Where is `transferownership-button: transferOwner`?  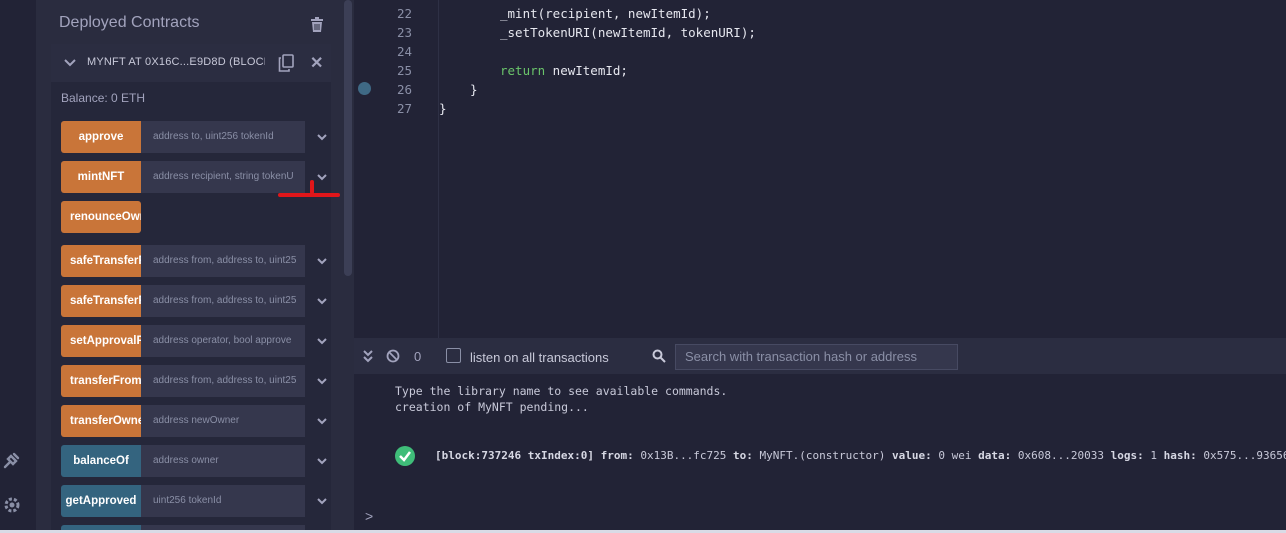 transferownership-button: transferOwner is located at coordinates (101, 421).